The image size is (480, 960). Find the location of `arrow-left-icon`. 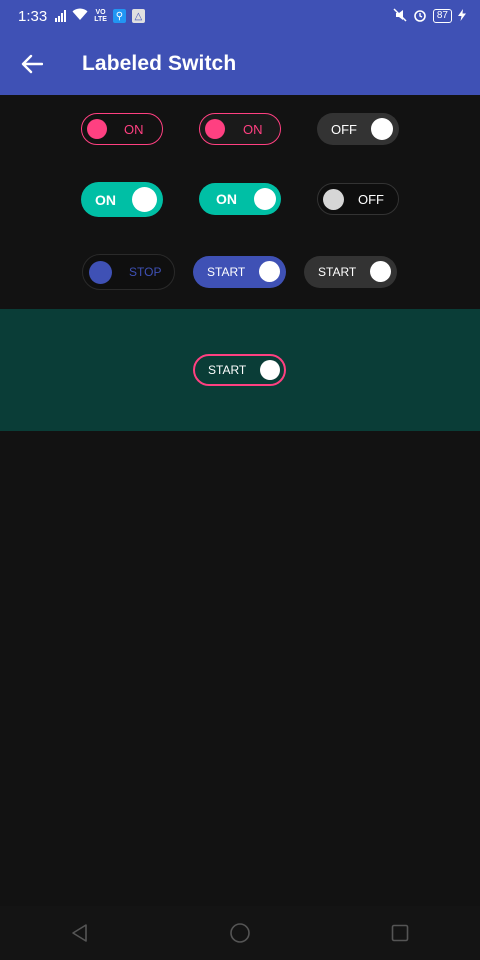

arrow-left-icon is located at coordinates (32, 63).